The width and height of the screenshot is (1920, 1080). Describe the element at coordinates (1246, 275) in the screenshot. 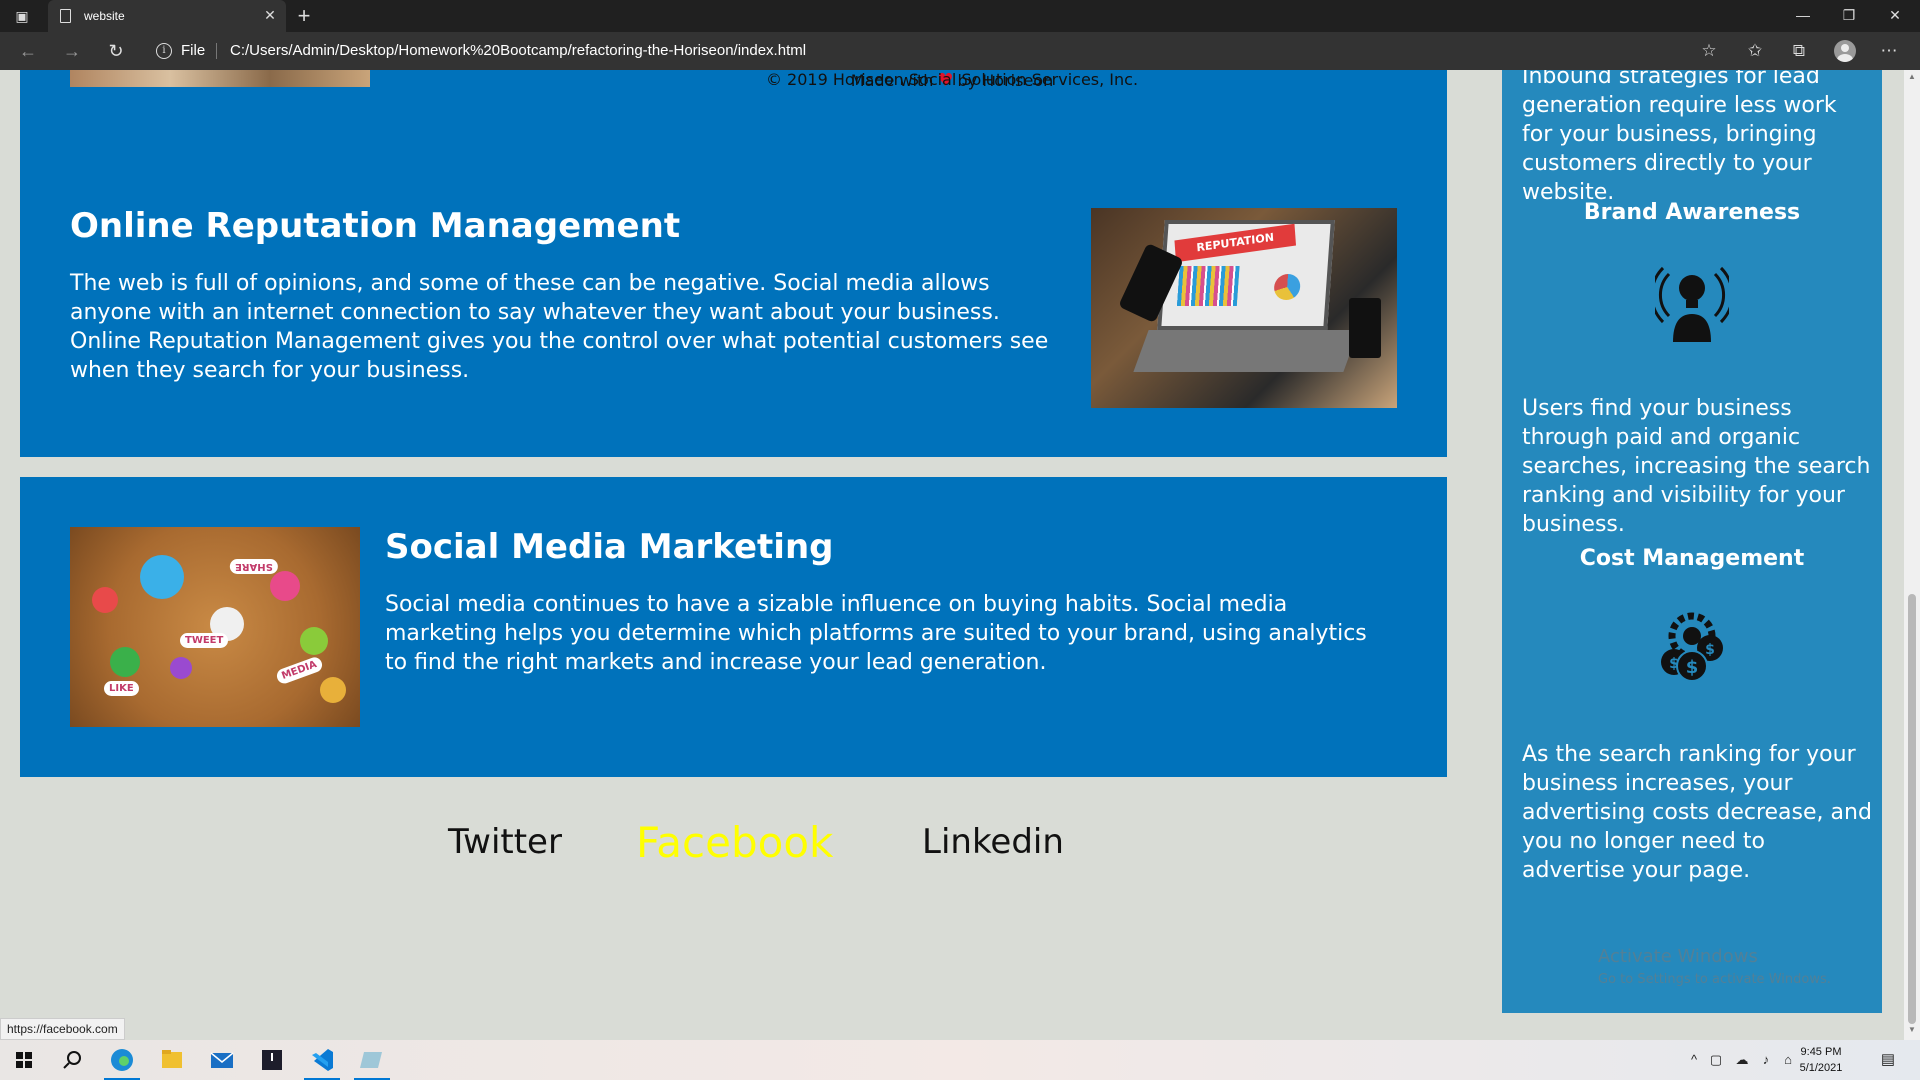

I see `laptop-illustration: REPUTATION` at that location.